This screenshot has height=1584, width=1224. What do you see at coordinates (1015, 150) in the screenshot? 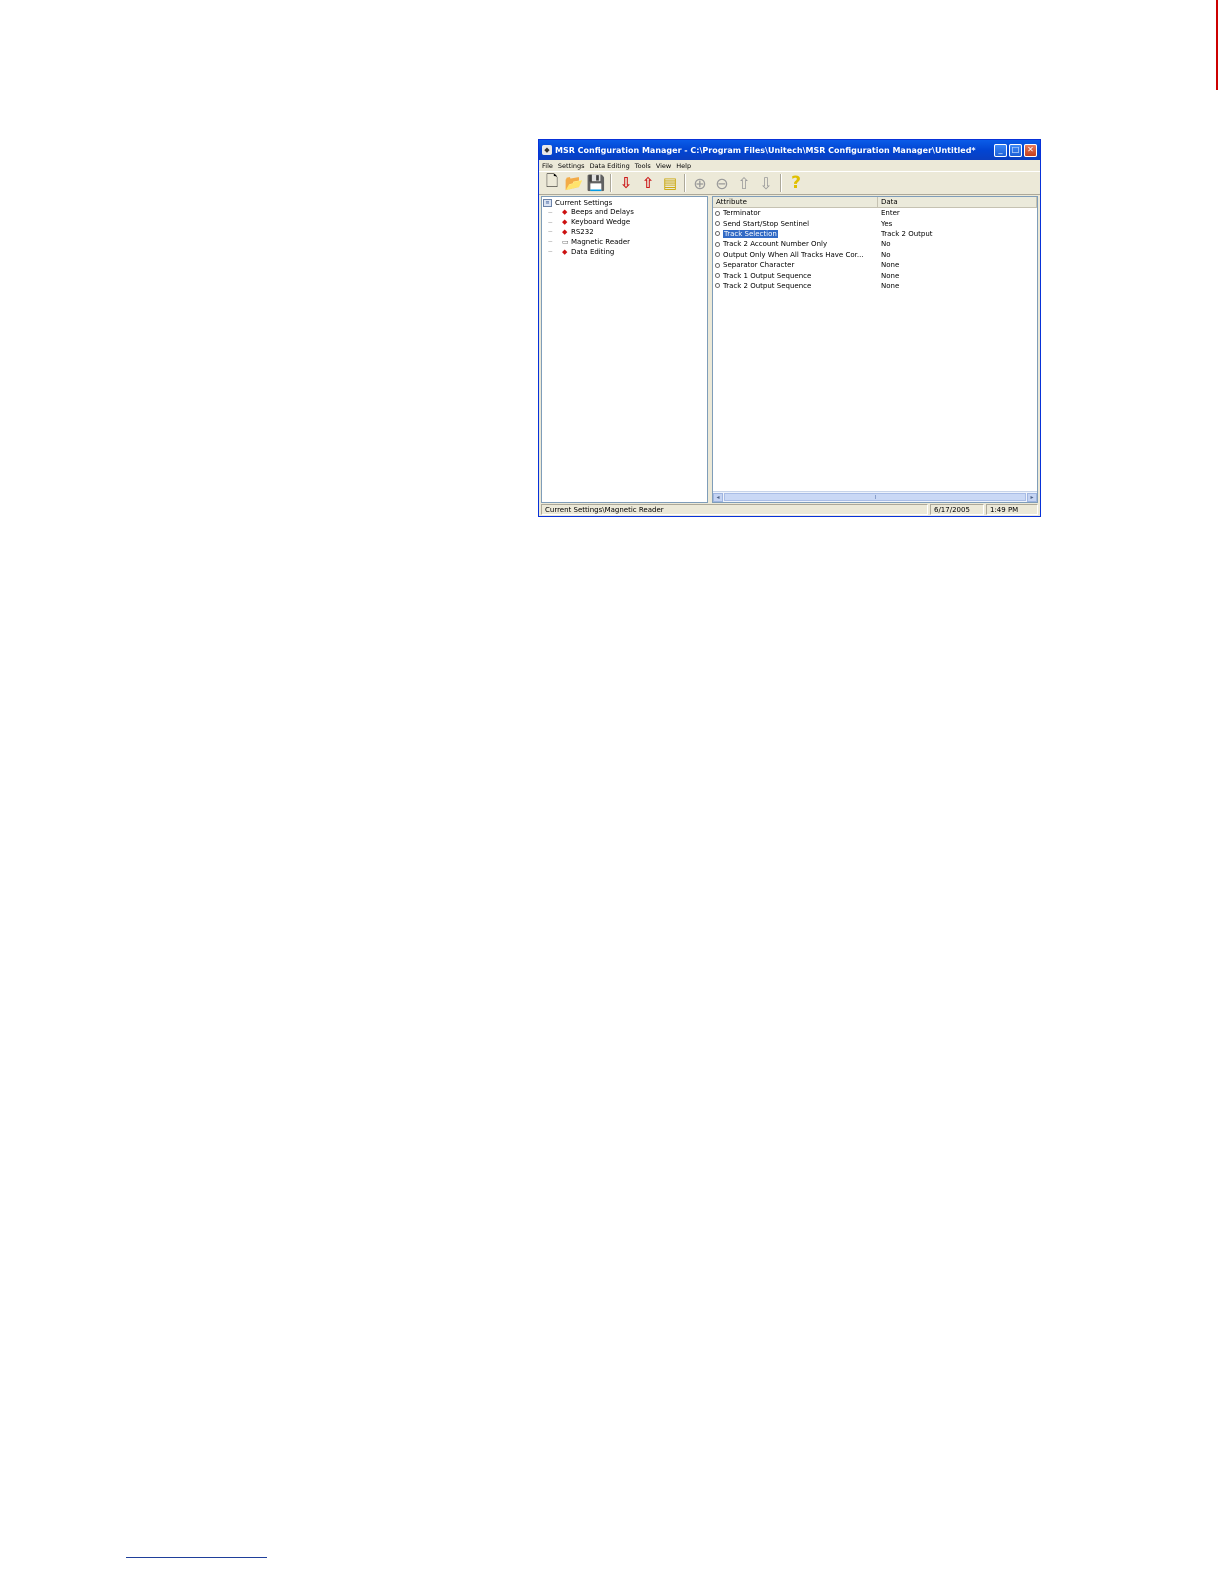
I see `maximize-button: □` at bounding box center [1015, 150].